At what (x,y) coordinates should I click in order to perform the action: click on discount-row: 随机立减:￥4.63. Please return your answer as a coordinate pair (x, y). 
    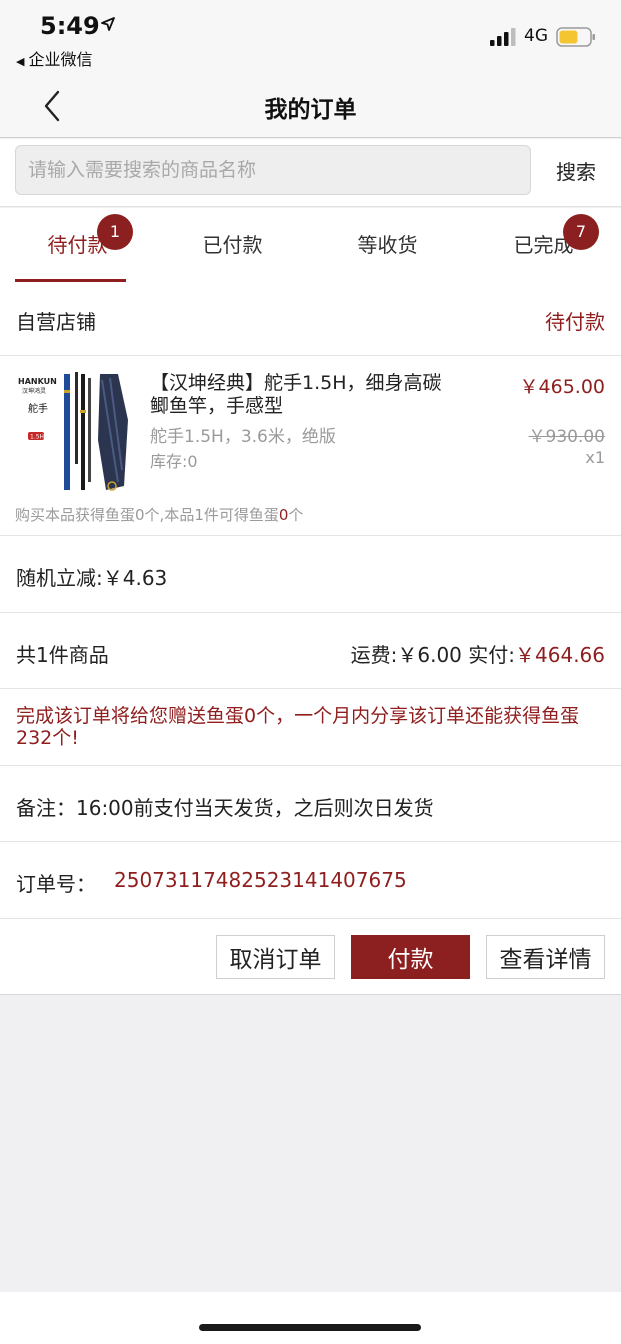
    Looking at the image, I should click on (310, 574).